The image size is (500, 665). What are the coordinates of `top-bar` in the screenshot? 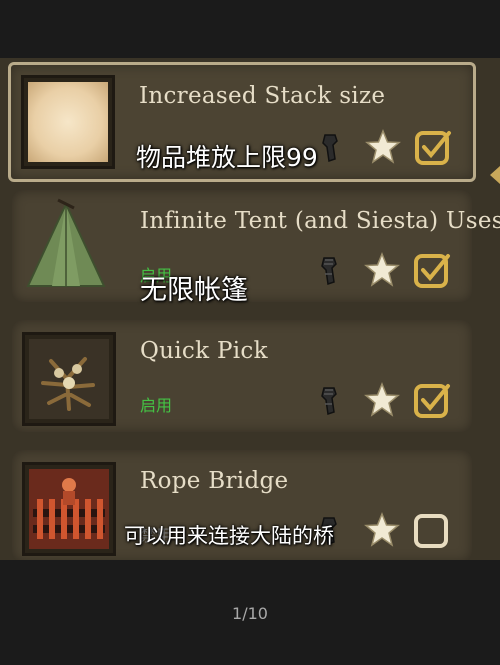 It's located at (250, 29).